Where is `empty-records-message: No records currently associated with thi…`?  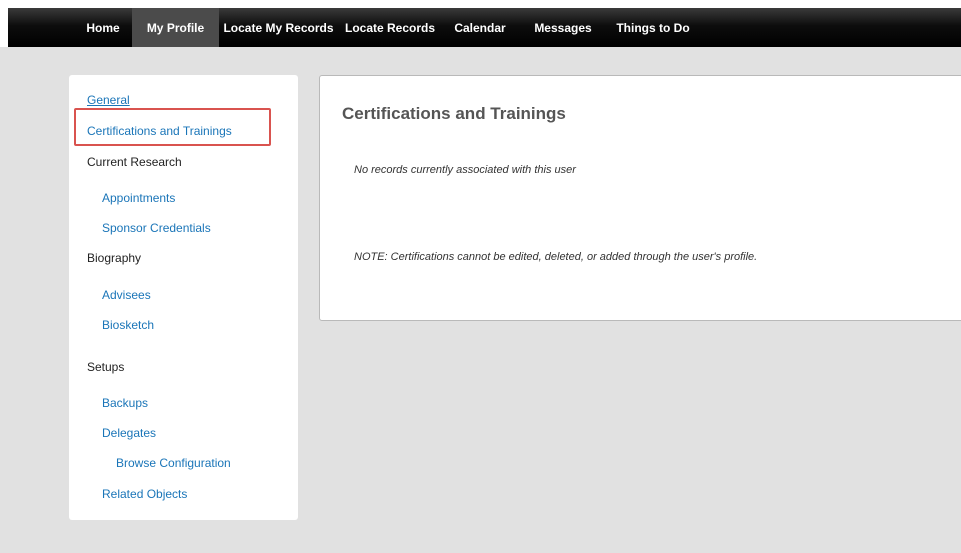
empty-records-message: No records currently associated with thi… is located at coordinates (465, 170).